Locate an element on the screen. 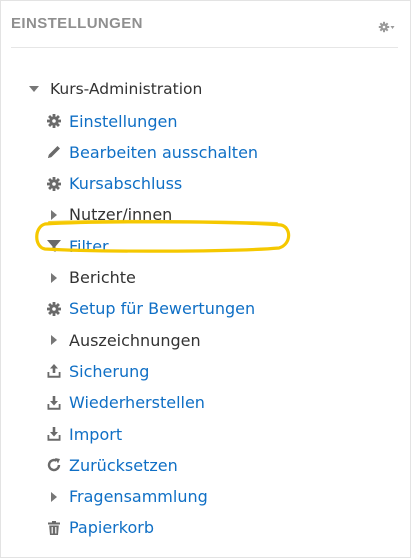  tree-item-import: Import is located at coordinates (83, 434).